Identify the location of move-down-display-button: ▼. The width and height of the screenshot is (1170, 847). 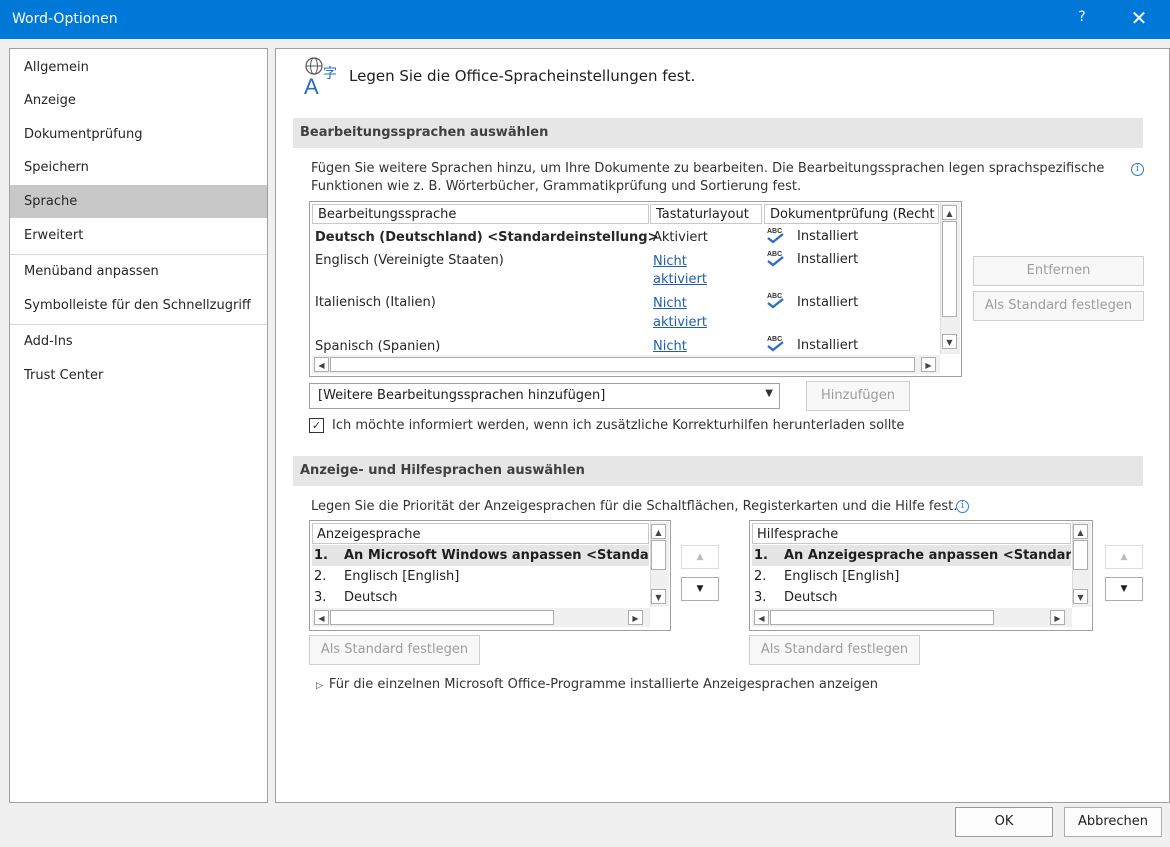
(700, 589).